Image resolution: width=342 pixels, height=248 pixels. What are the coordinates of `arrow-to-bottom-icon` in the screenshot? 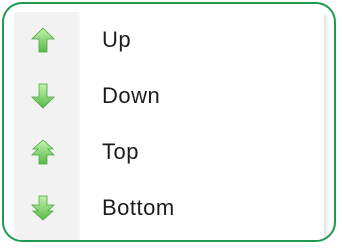 It's located at (43, 208).